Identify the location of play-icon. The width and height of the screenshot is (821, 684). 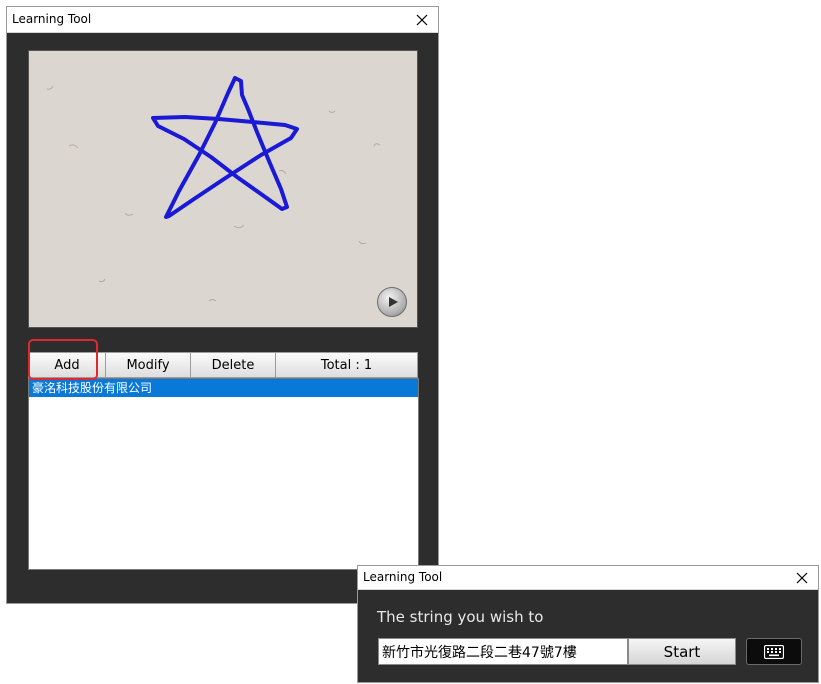
(393, 302).